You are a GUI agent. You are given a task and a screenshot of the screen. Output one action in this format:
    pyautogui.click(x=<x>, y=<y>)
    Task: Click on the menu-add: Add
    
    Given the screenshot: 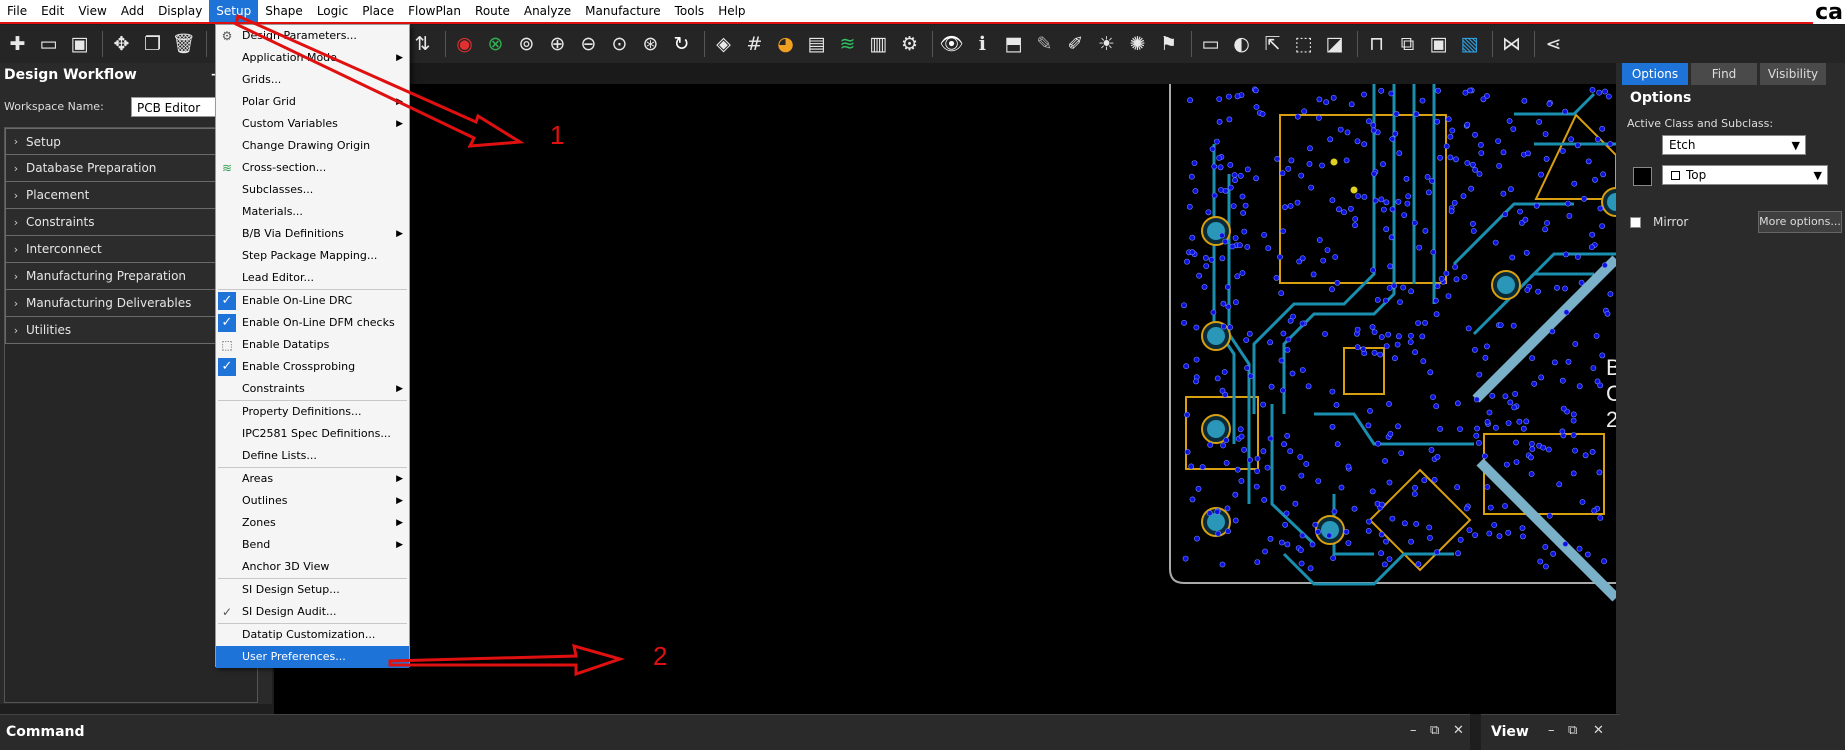 What is the action you would take?
    pyautogui.click(x=132, y=11)
    